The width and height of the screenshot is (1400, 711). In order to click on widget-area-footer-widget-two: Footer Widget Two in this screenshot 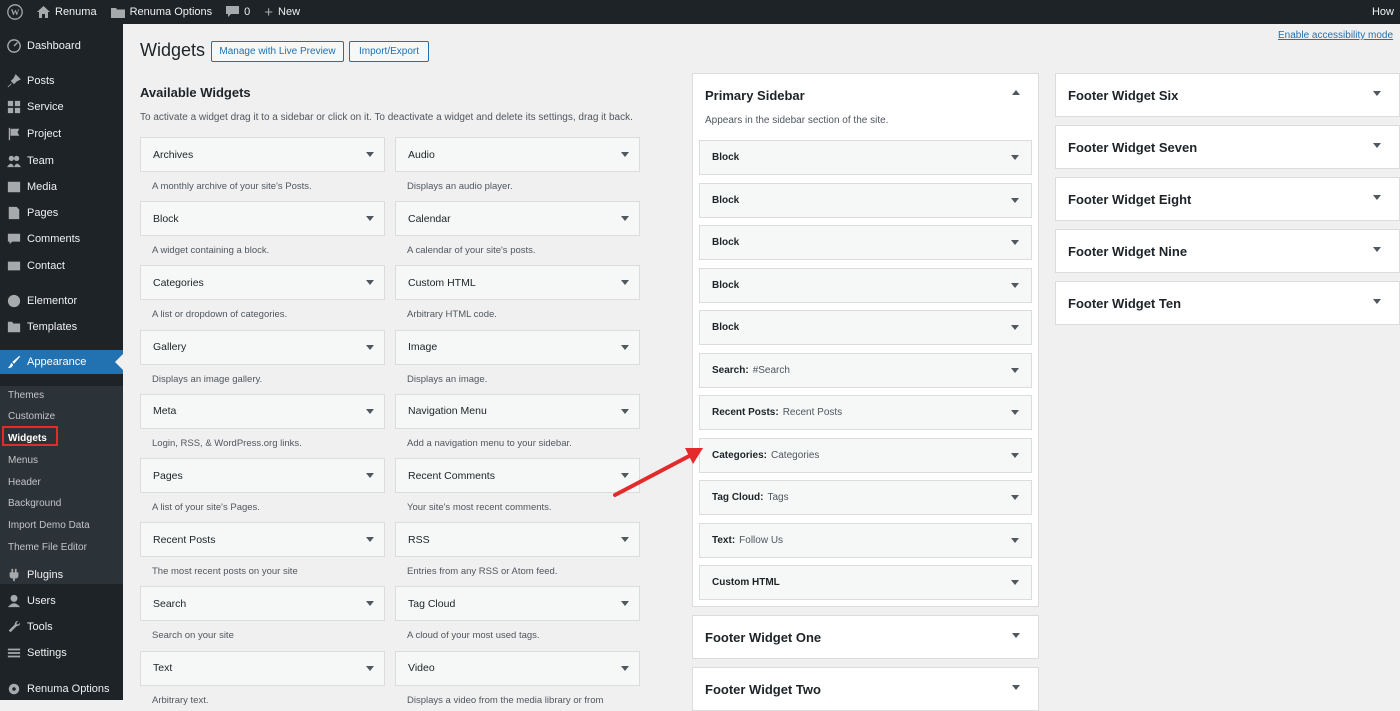, I will do `click(865, 689)`.